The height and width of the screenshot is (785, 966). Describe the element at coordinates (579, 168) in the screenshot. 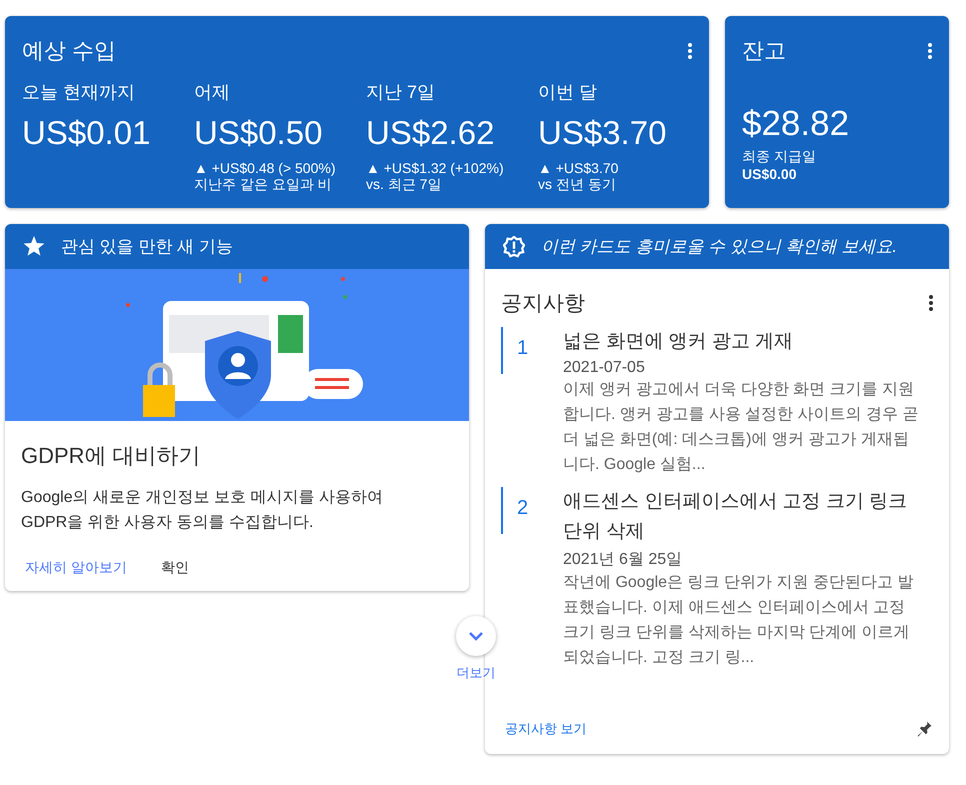

I see `metric-change: ▲ +US$3.70` at that location.